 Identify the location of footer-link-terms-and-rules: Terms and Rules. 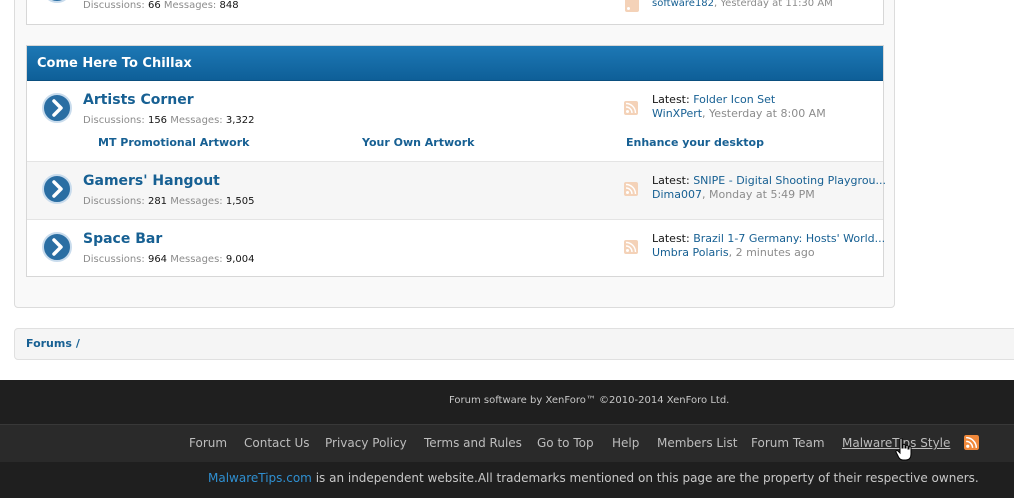
(473, 443).